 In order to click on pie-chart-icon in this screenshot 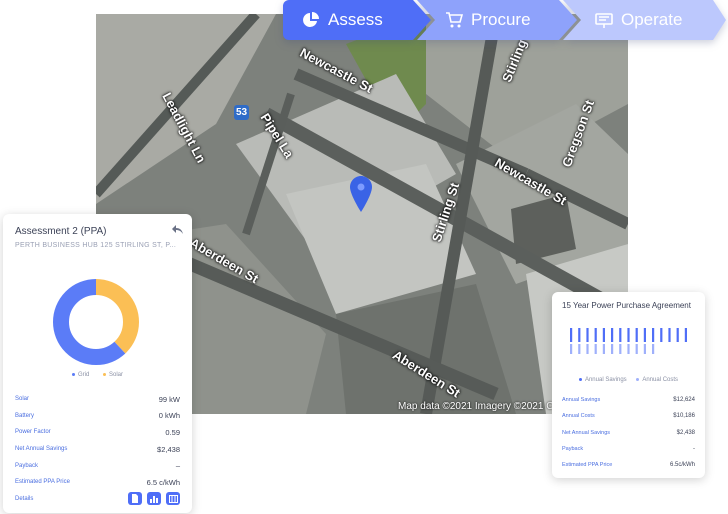, I will do `click(311, 19)`.